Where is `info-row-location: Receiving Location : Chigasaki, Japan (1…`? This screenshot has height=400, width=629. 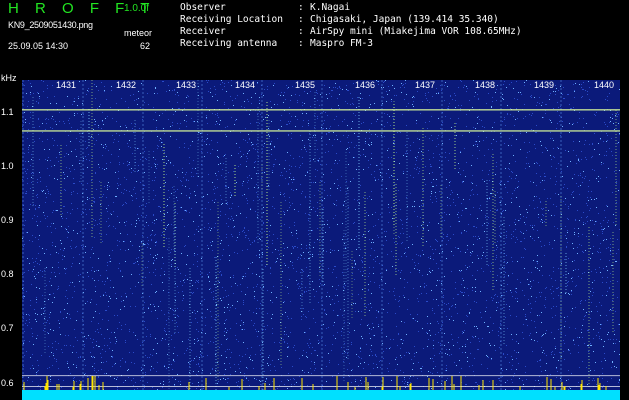 info-row-location: Receiving Location : Chigasaki, Japan (1… is located at coordinates (351, 20).